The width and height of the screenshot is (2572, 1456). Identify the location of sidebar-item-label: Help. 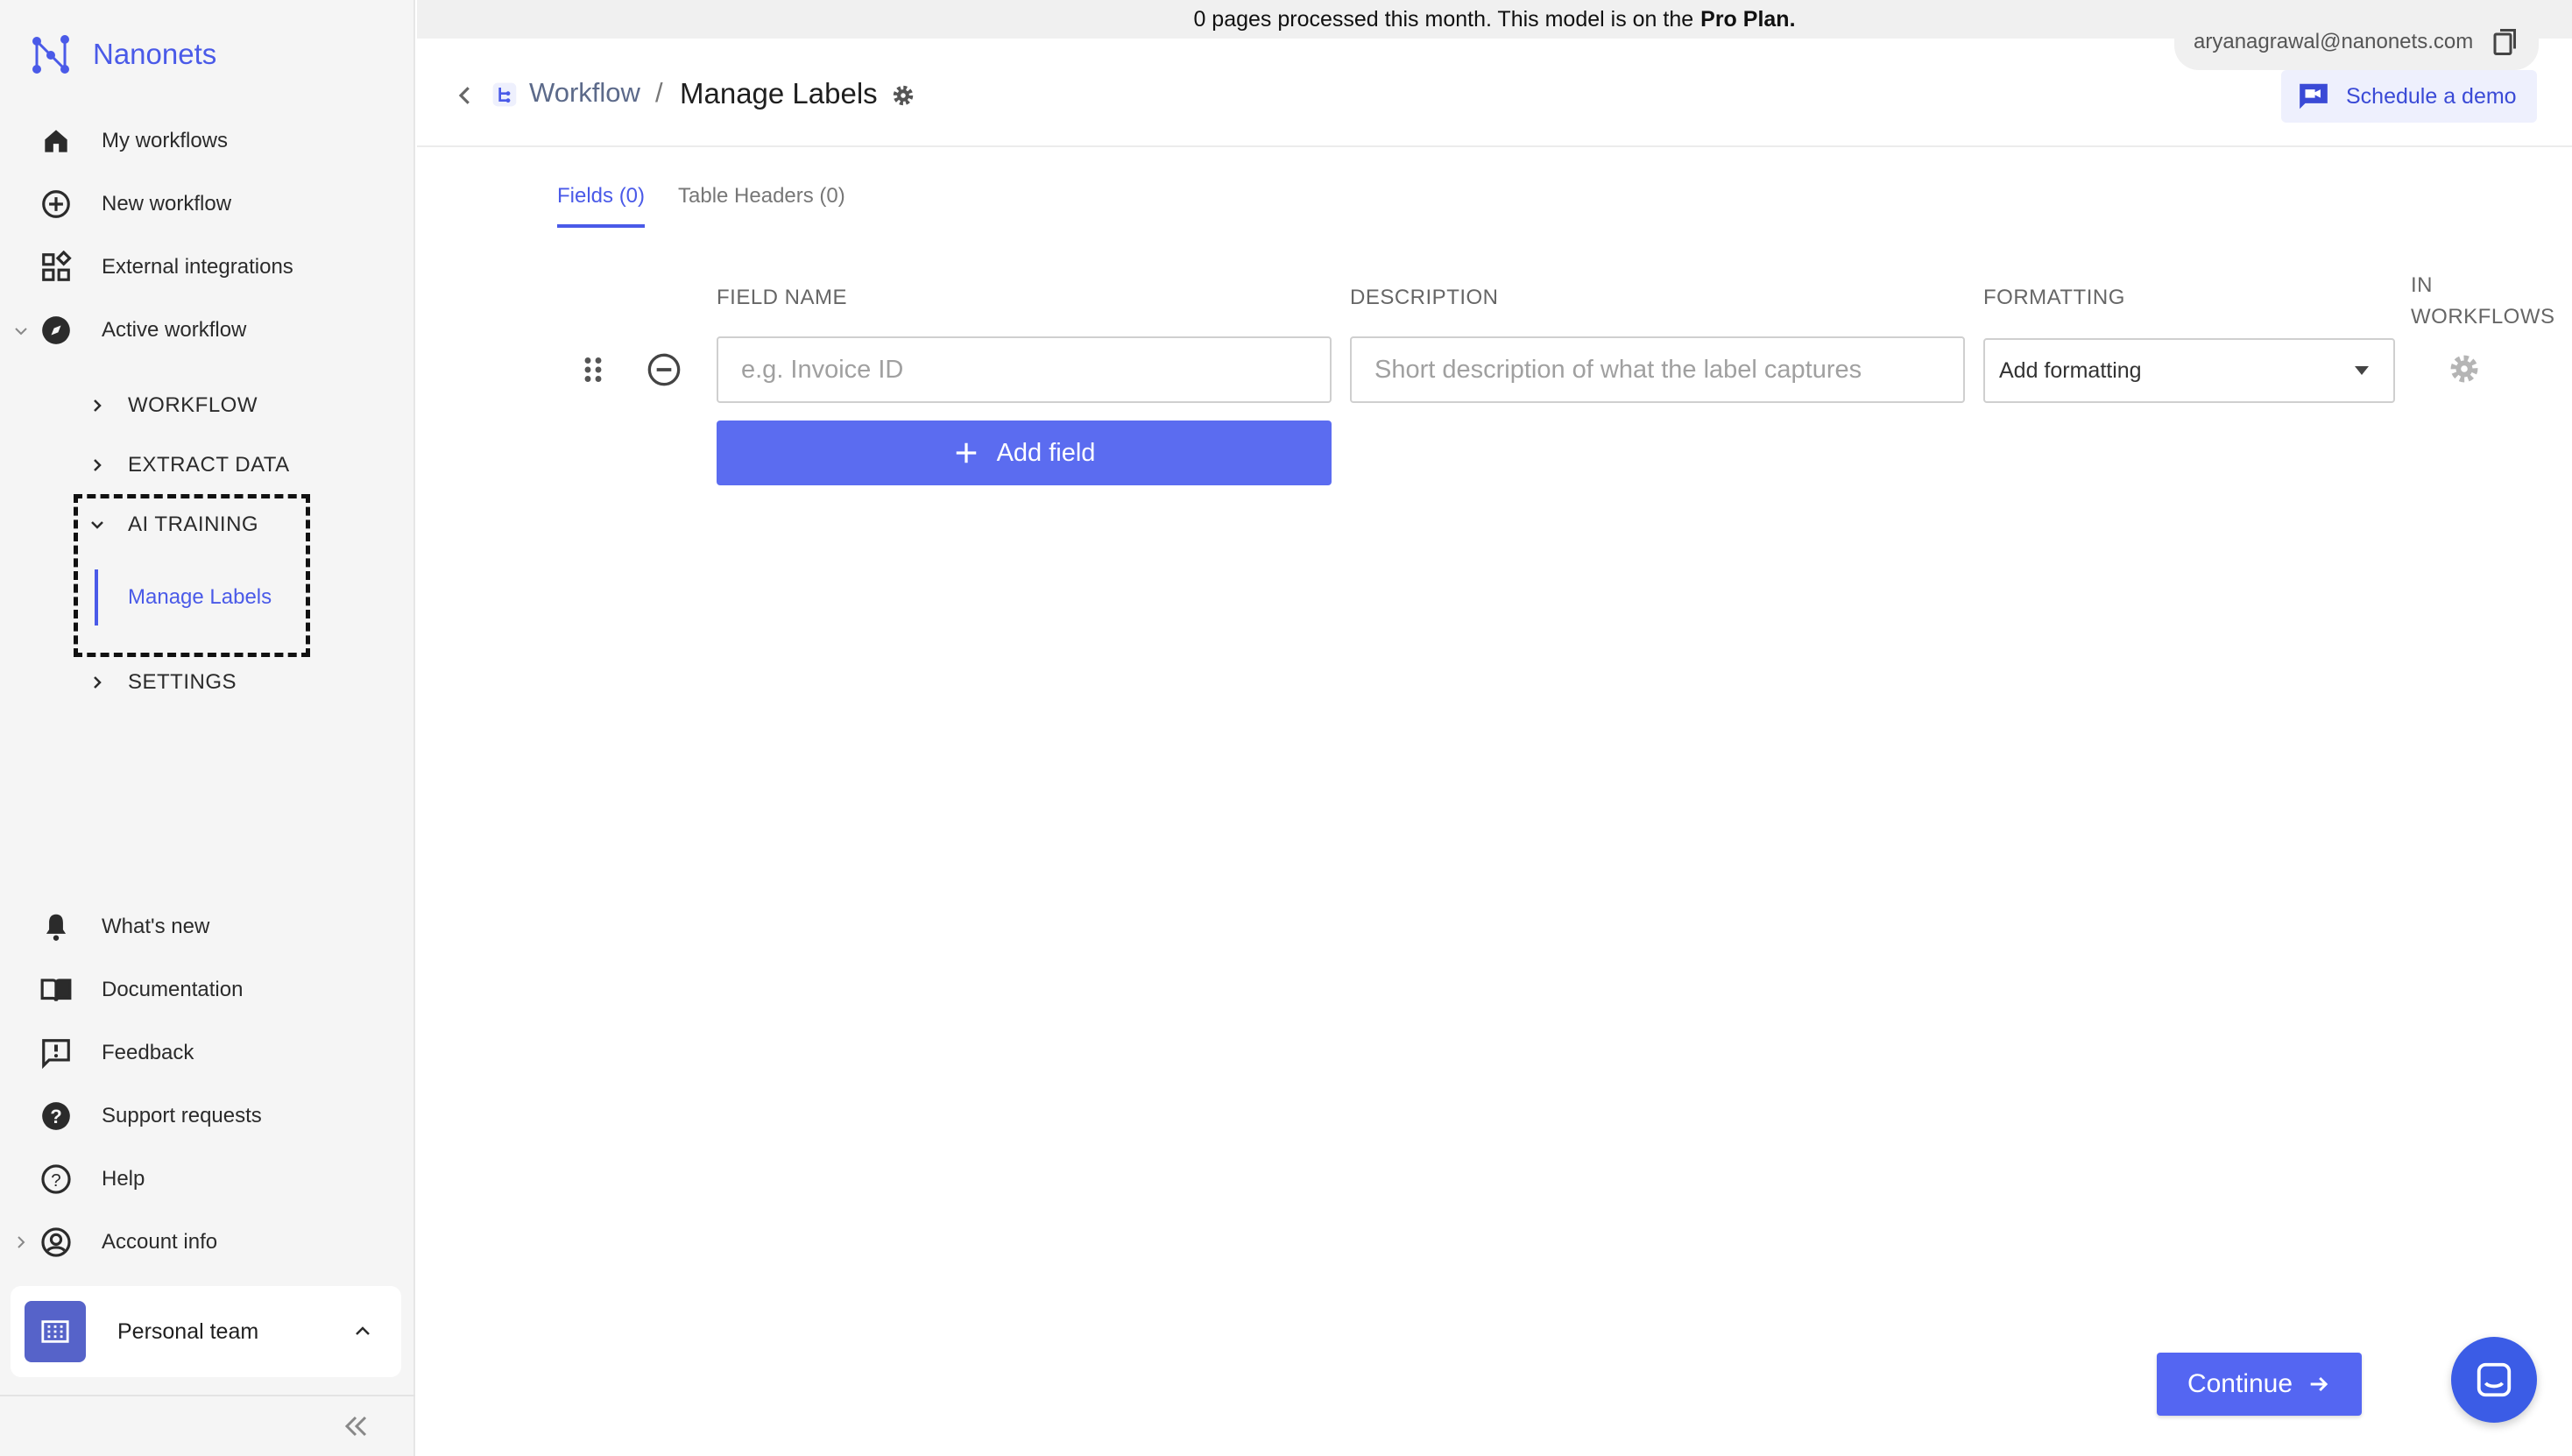
(123, 1179).